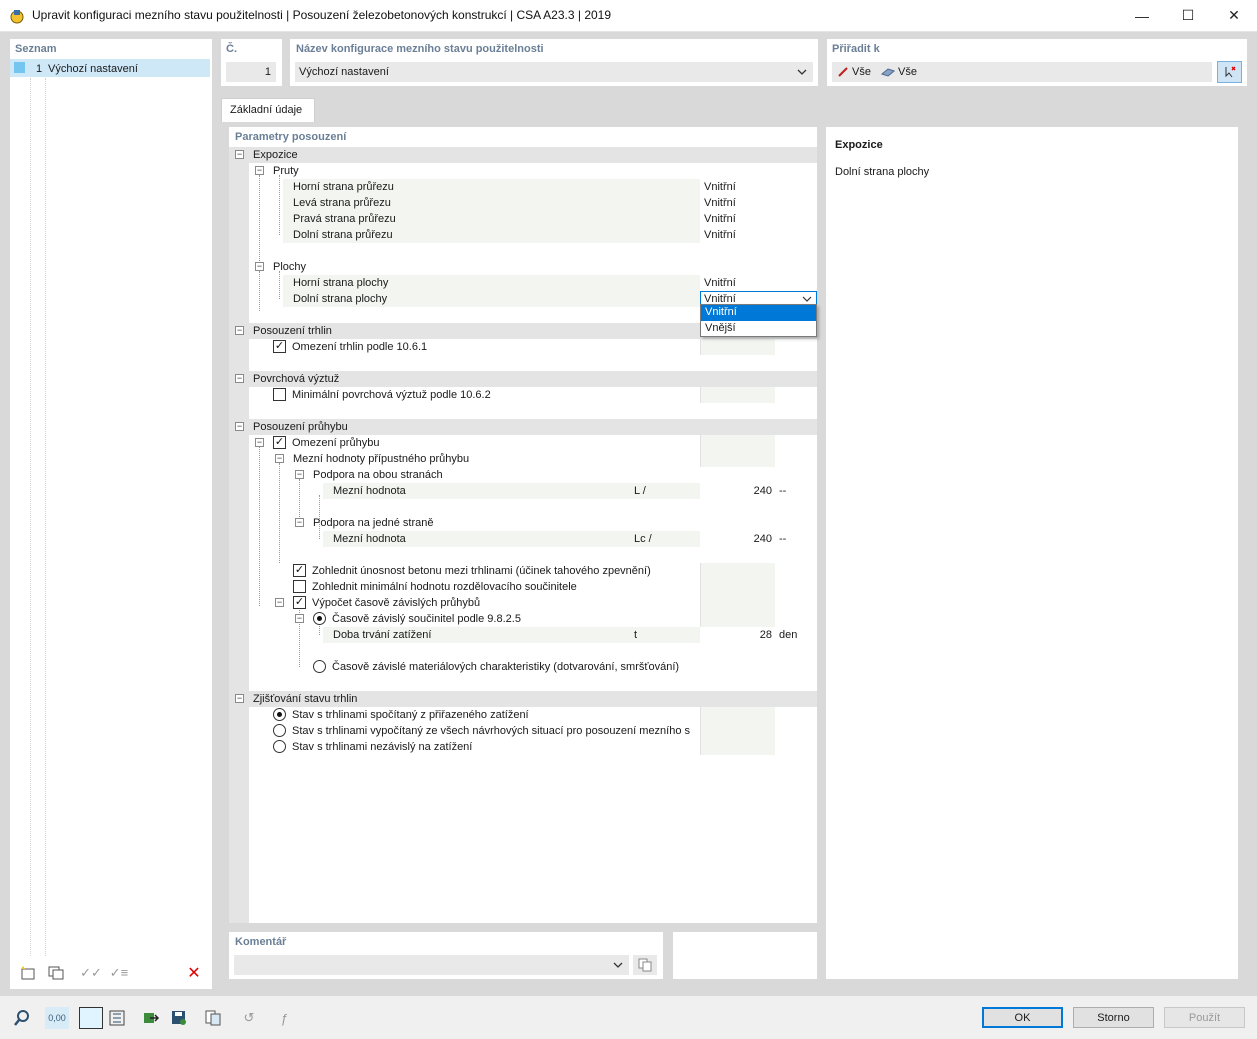 Image resolution: width=1257 pixels, height=1039 pixels. I want to click on select-in-graphic-button, so click(1229, 72).